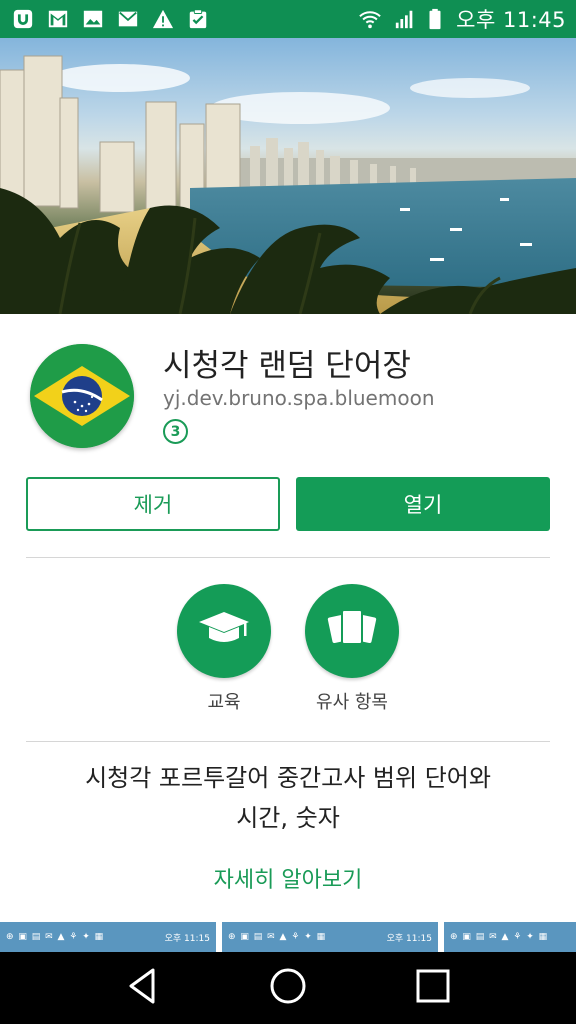 This screenshot has height=1024, width=576. I want to click on app-package-name: yj.dev.bruno.spa.bluemoon, so click(299, 398).